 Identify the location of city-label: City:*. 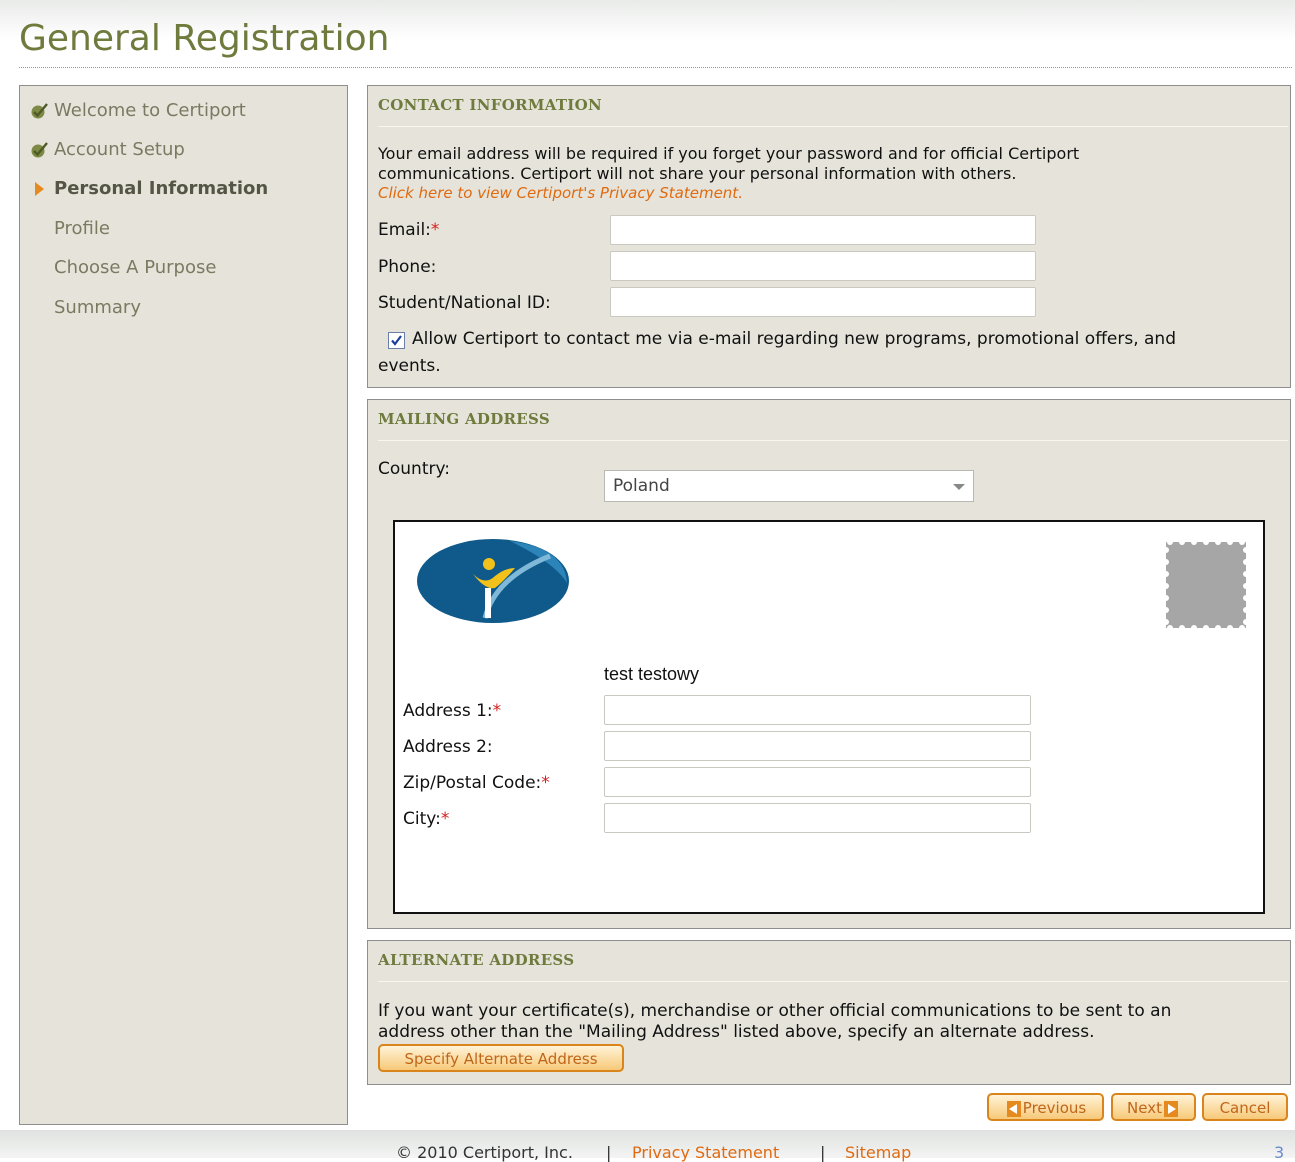
(426, 819).